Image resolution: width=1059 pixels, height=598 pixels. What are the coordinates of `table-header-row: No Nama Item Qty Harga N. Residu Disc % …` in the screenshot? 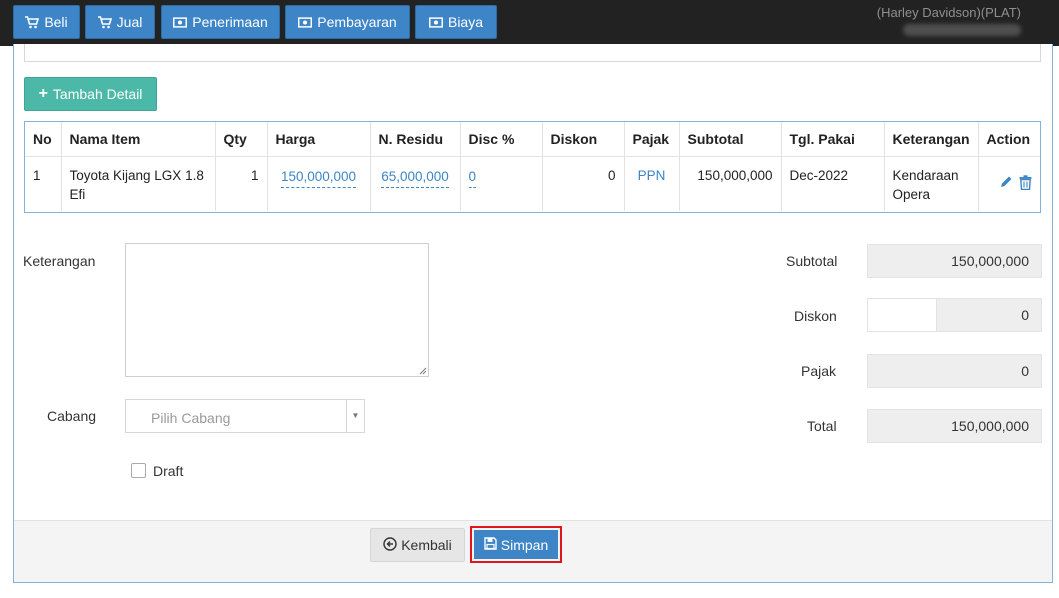 It's located at (532, 139).